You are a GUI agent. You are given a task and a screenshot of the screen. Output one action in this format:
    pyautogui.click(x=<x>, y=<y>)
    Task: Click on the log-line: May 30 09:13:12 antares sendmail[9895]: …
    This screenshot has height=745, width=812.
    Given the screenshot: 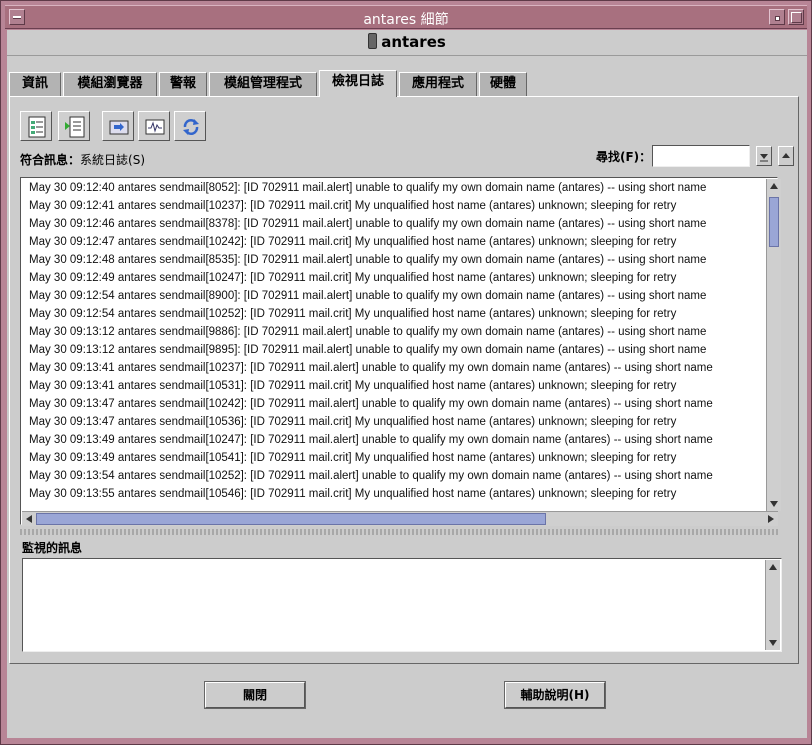 What is the action you would take?
    pyautogui.click(x=367, y=350)
    